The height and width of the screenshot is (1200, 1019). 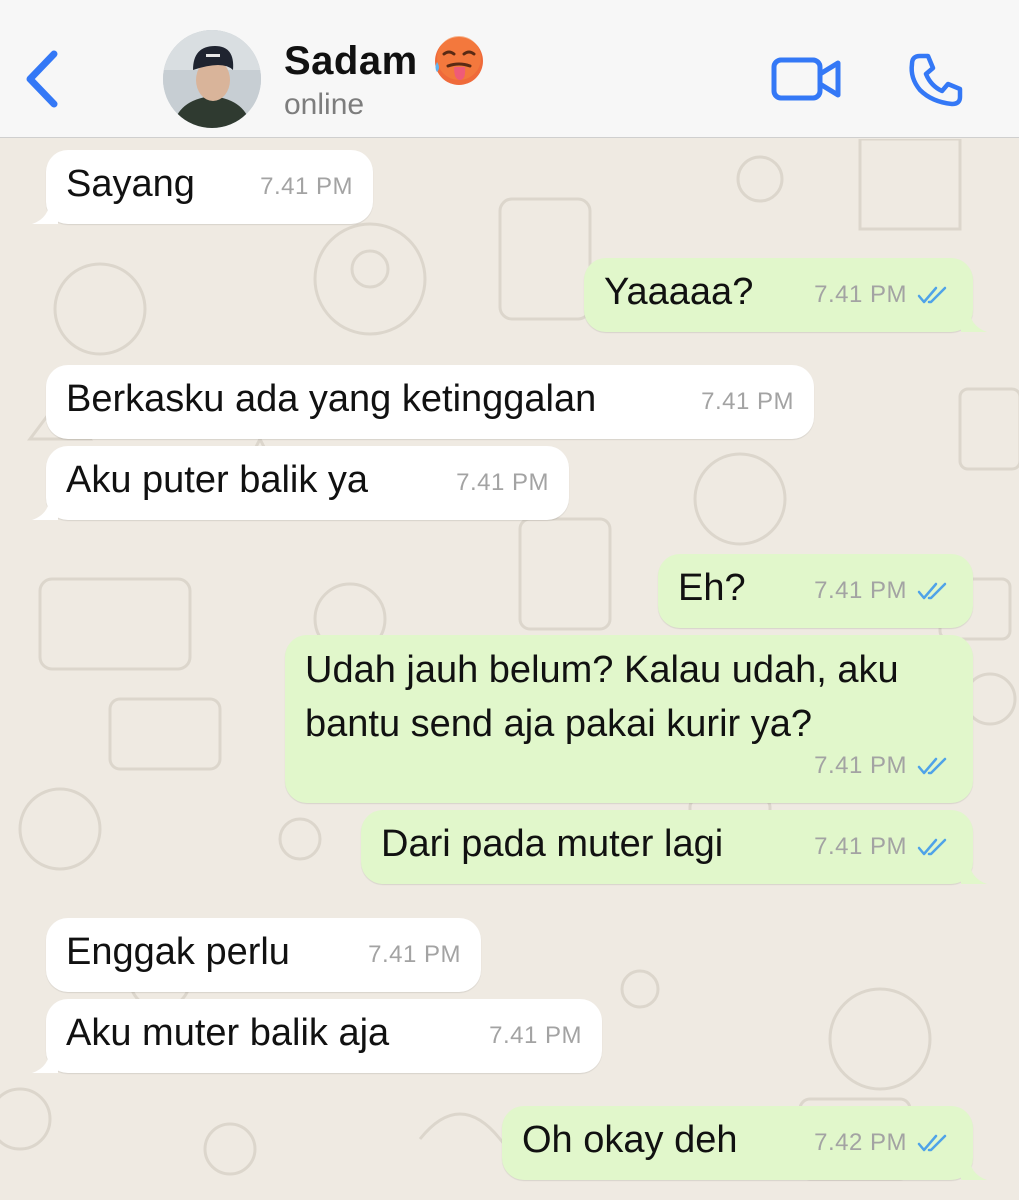 I want to click on contact-name: Sadam, so click(x=351, y=61).